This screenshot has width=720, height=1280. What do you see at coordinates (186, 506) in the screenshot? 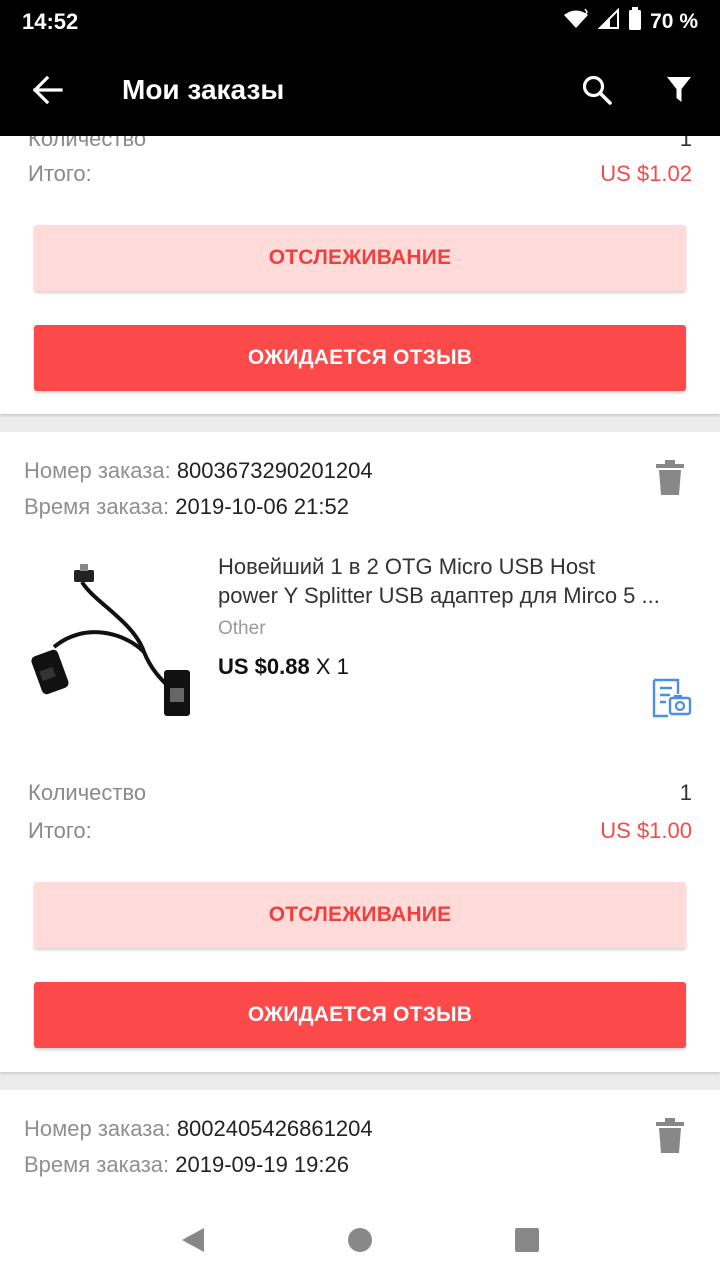
I see `order-time: Время заказа: 2019-10-06 21:52` at bounding box center [186, 506].